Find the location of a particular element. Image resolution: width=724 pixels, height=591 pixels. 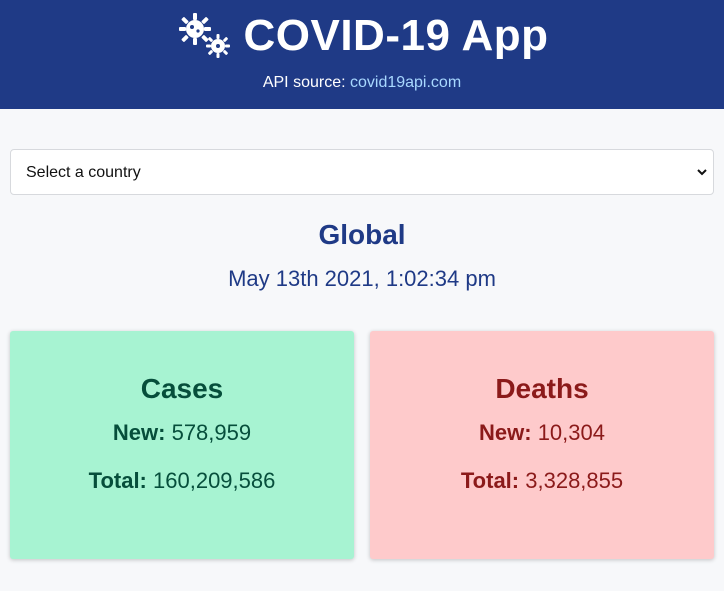

deaths-total-value: 3,328,855 is located at coordinates (574, 480).